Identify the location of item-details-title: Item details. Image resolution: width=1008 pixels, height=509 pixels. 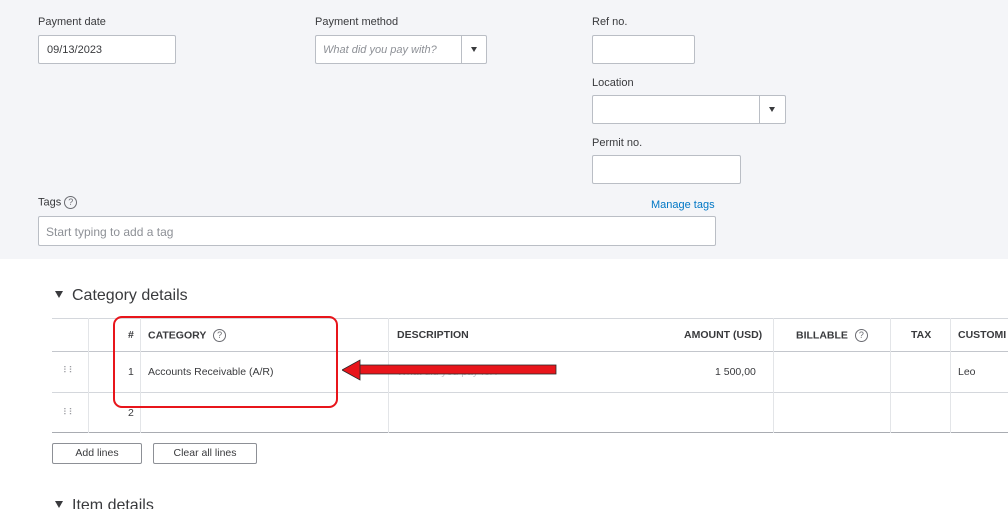
(113, 503).